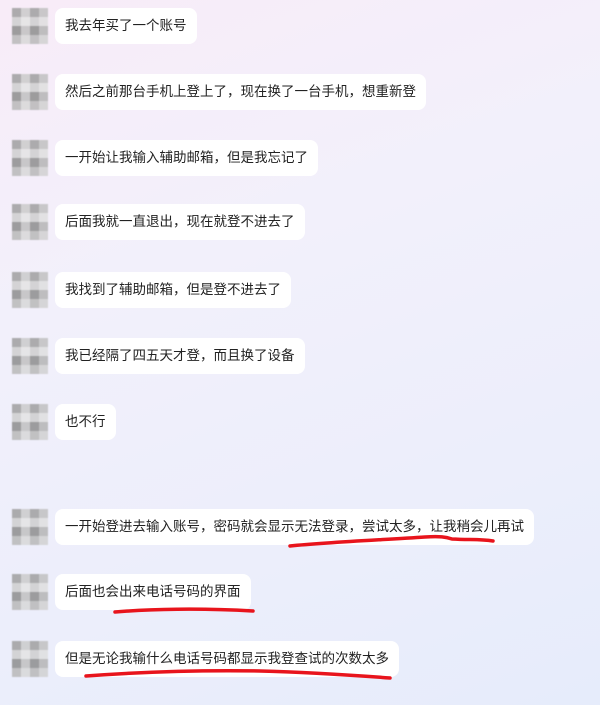 This screenshot has height=705, width=600. I want to click on message-bubble: 我去年买了一个账号, so click(126, 26).